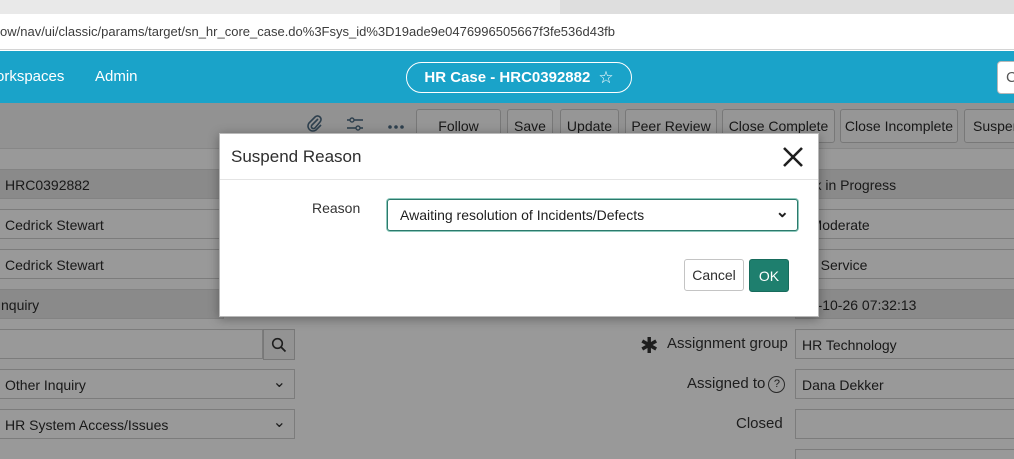 The height and width of the screenshot is (459, 1014). I want to click on app-header: orkspaces Admin HR Case - HRC0392882 ☆ C, so click(507, 77).